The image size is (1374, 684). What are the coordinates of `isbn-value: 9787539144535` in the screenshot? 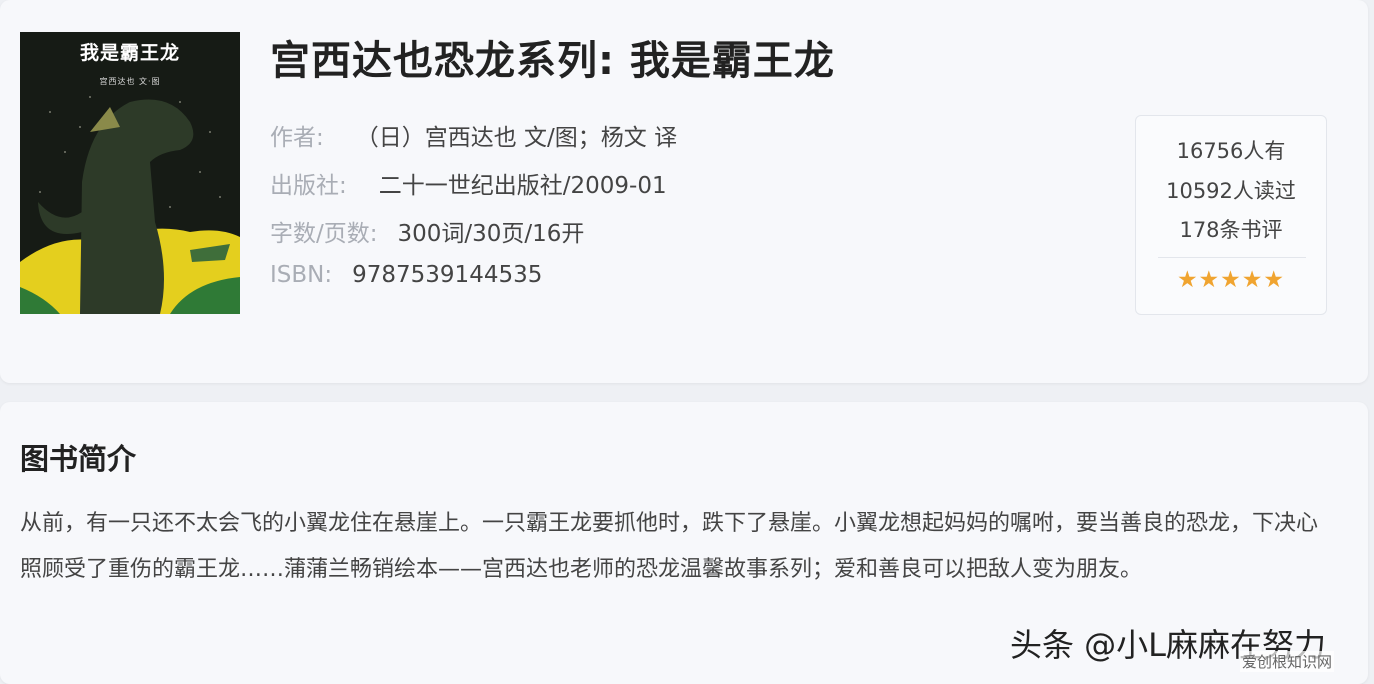 It's located at (447, 275).